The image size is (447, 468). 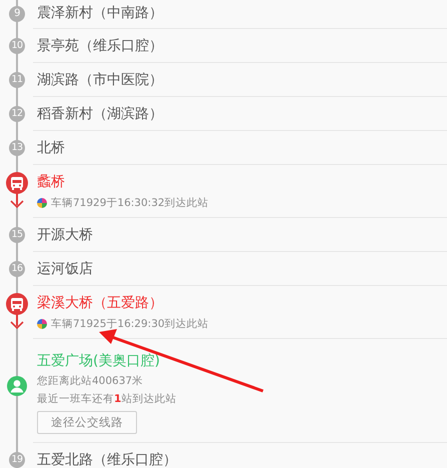 I want to click on stop-number: 19, so click(x=17, y=460).